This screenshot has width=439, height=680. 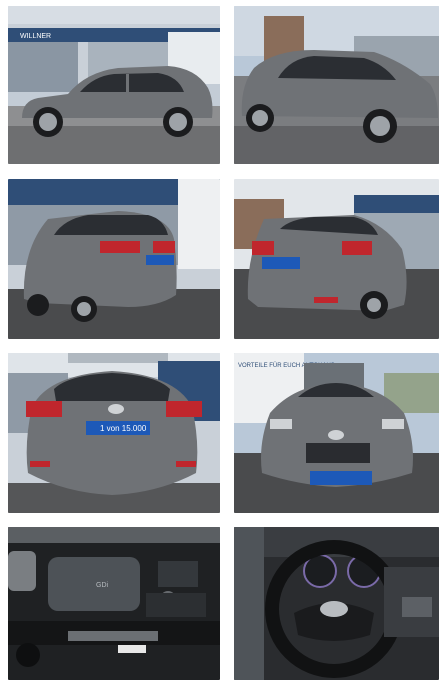 I want to click on car-front-image: VORTEILE FÜR EUCH AUTOHAUS, so click(x=336, y=433).